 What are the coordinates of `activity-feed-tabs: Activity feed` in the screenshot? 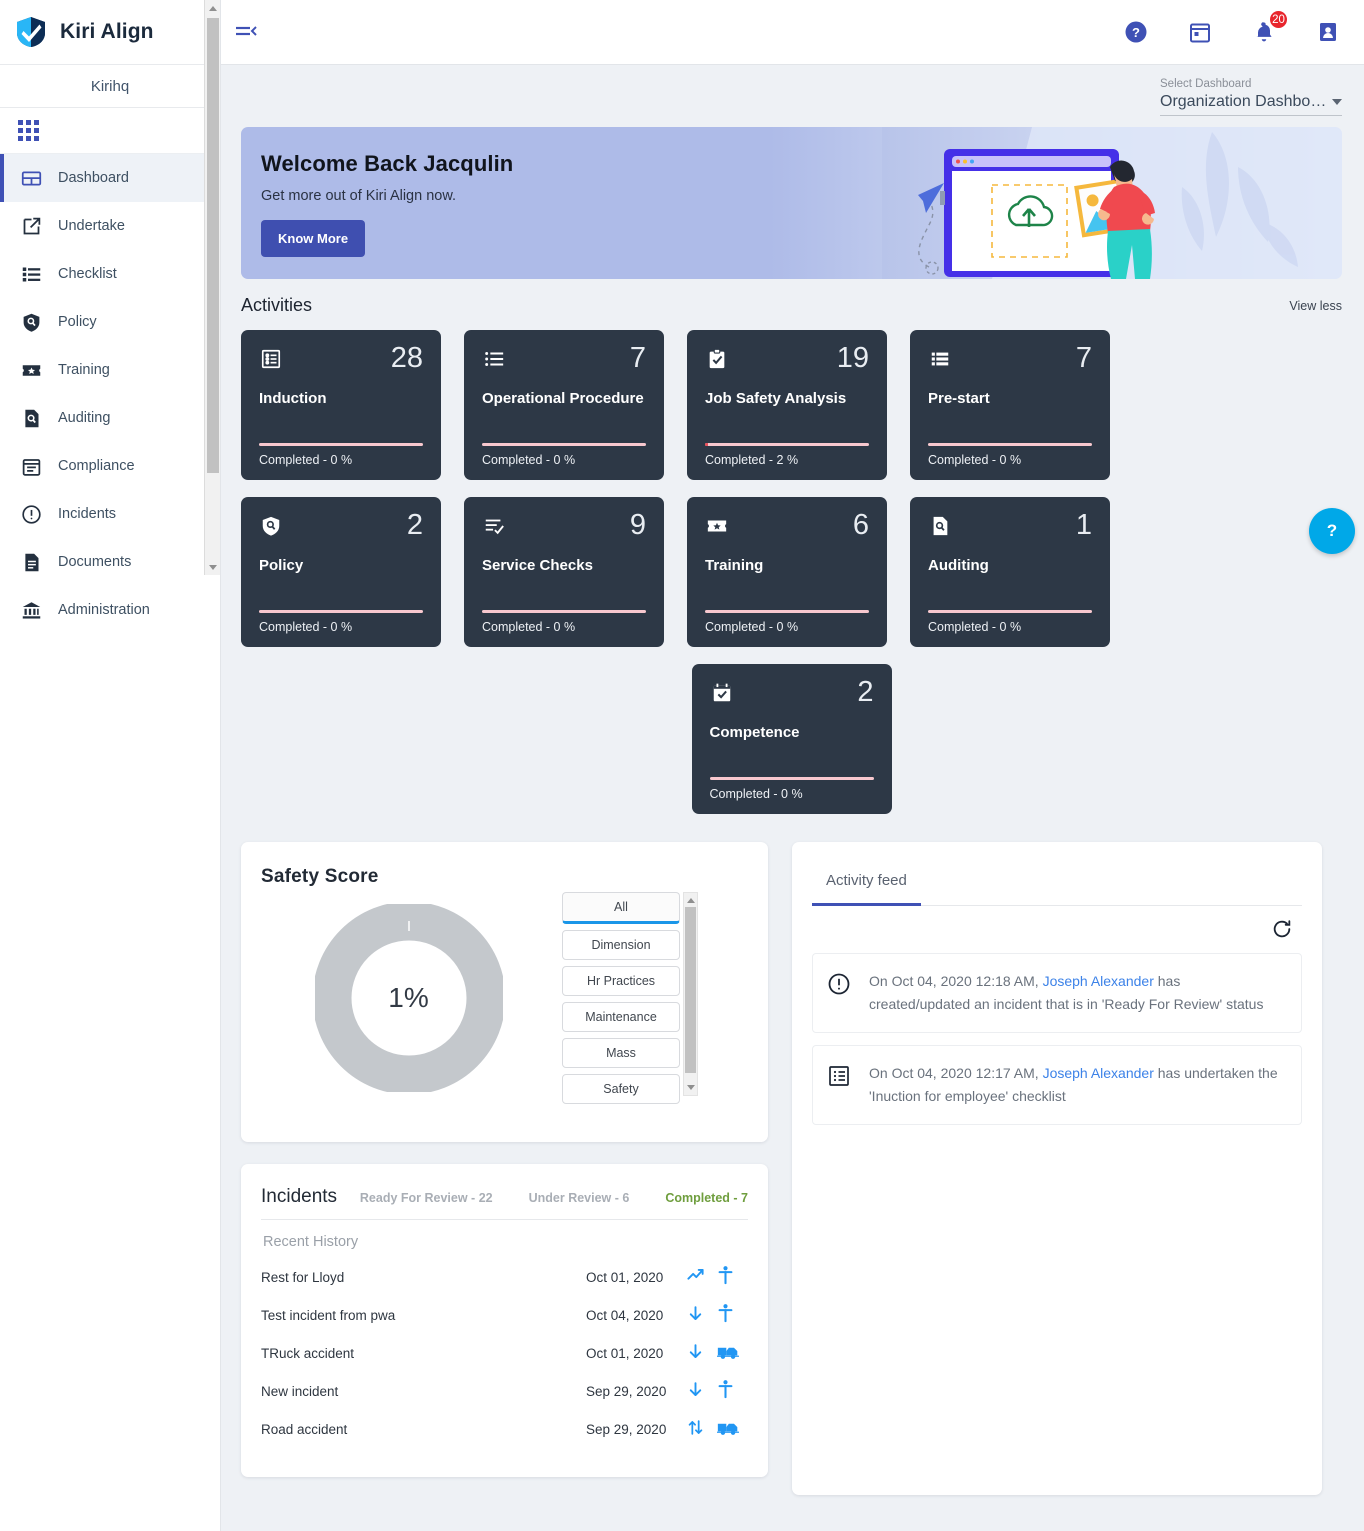 It's located at (1057, 874).